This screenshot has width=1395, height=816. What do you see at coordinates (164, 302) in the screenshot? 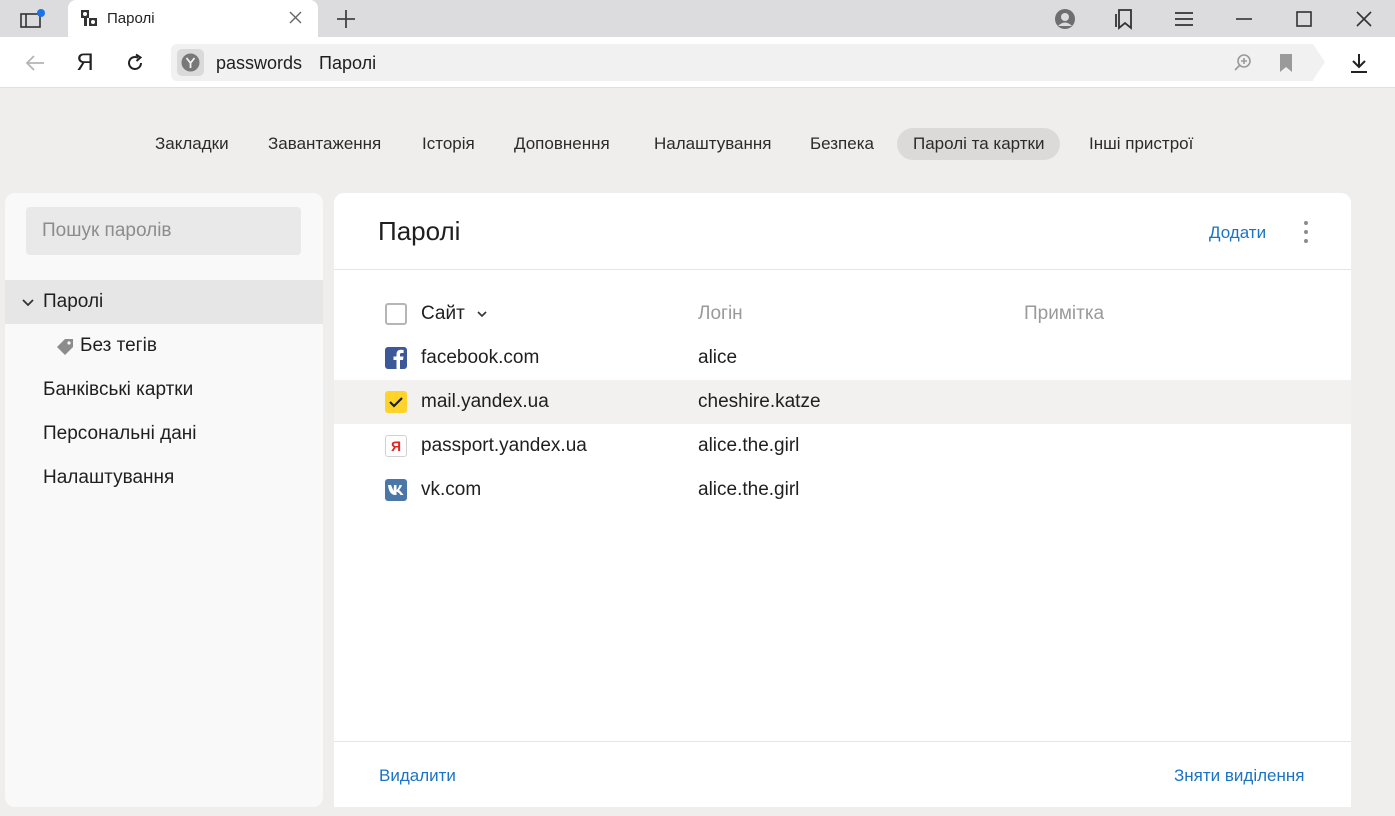
I see `sidebar-item-passwords: Паролі` at bounding box center [164, 302].